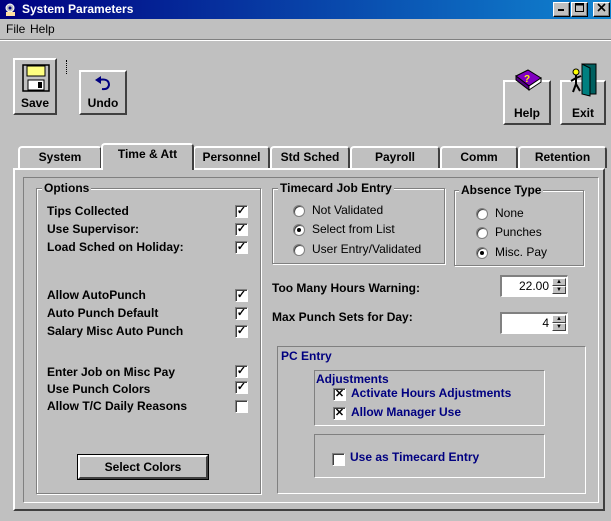 This screenshot has height=521, width=611. I want to click on allow-autopunch-checkbox: ✓, so click(241, 295).